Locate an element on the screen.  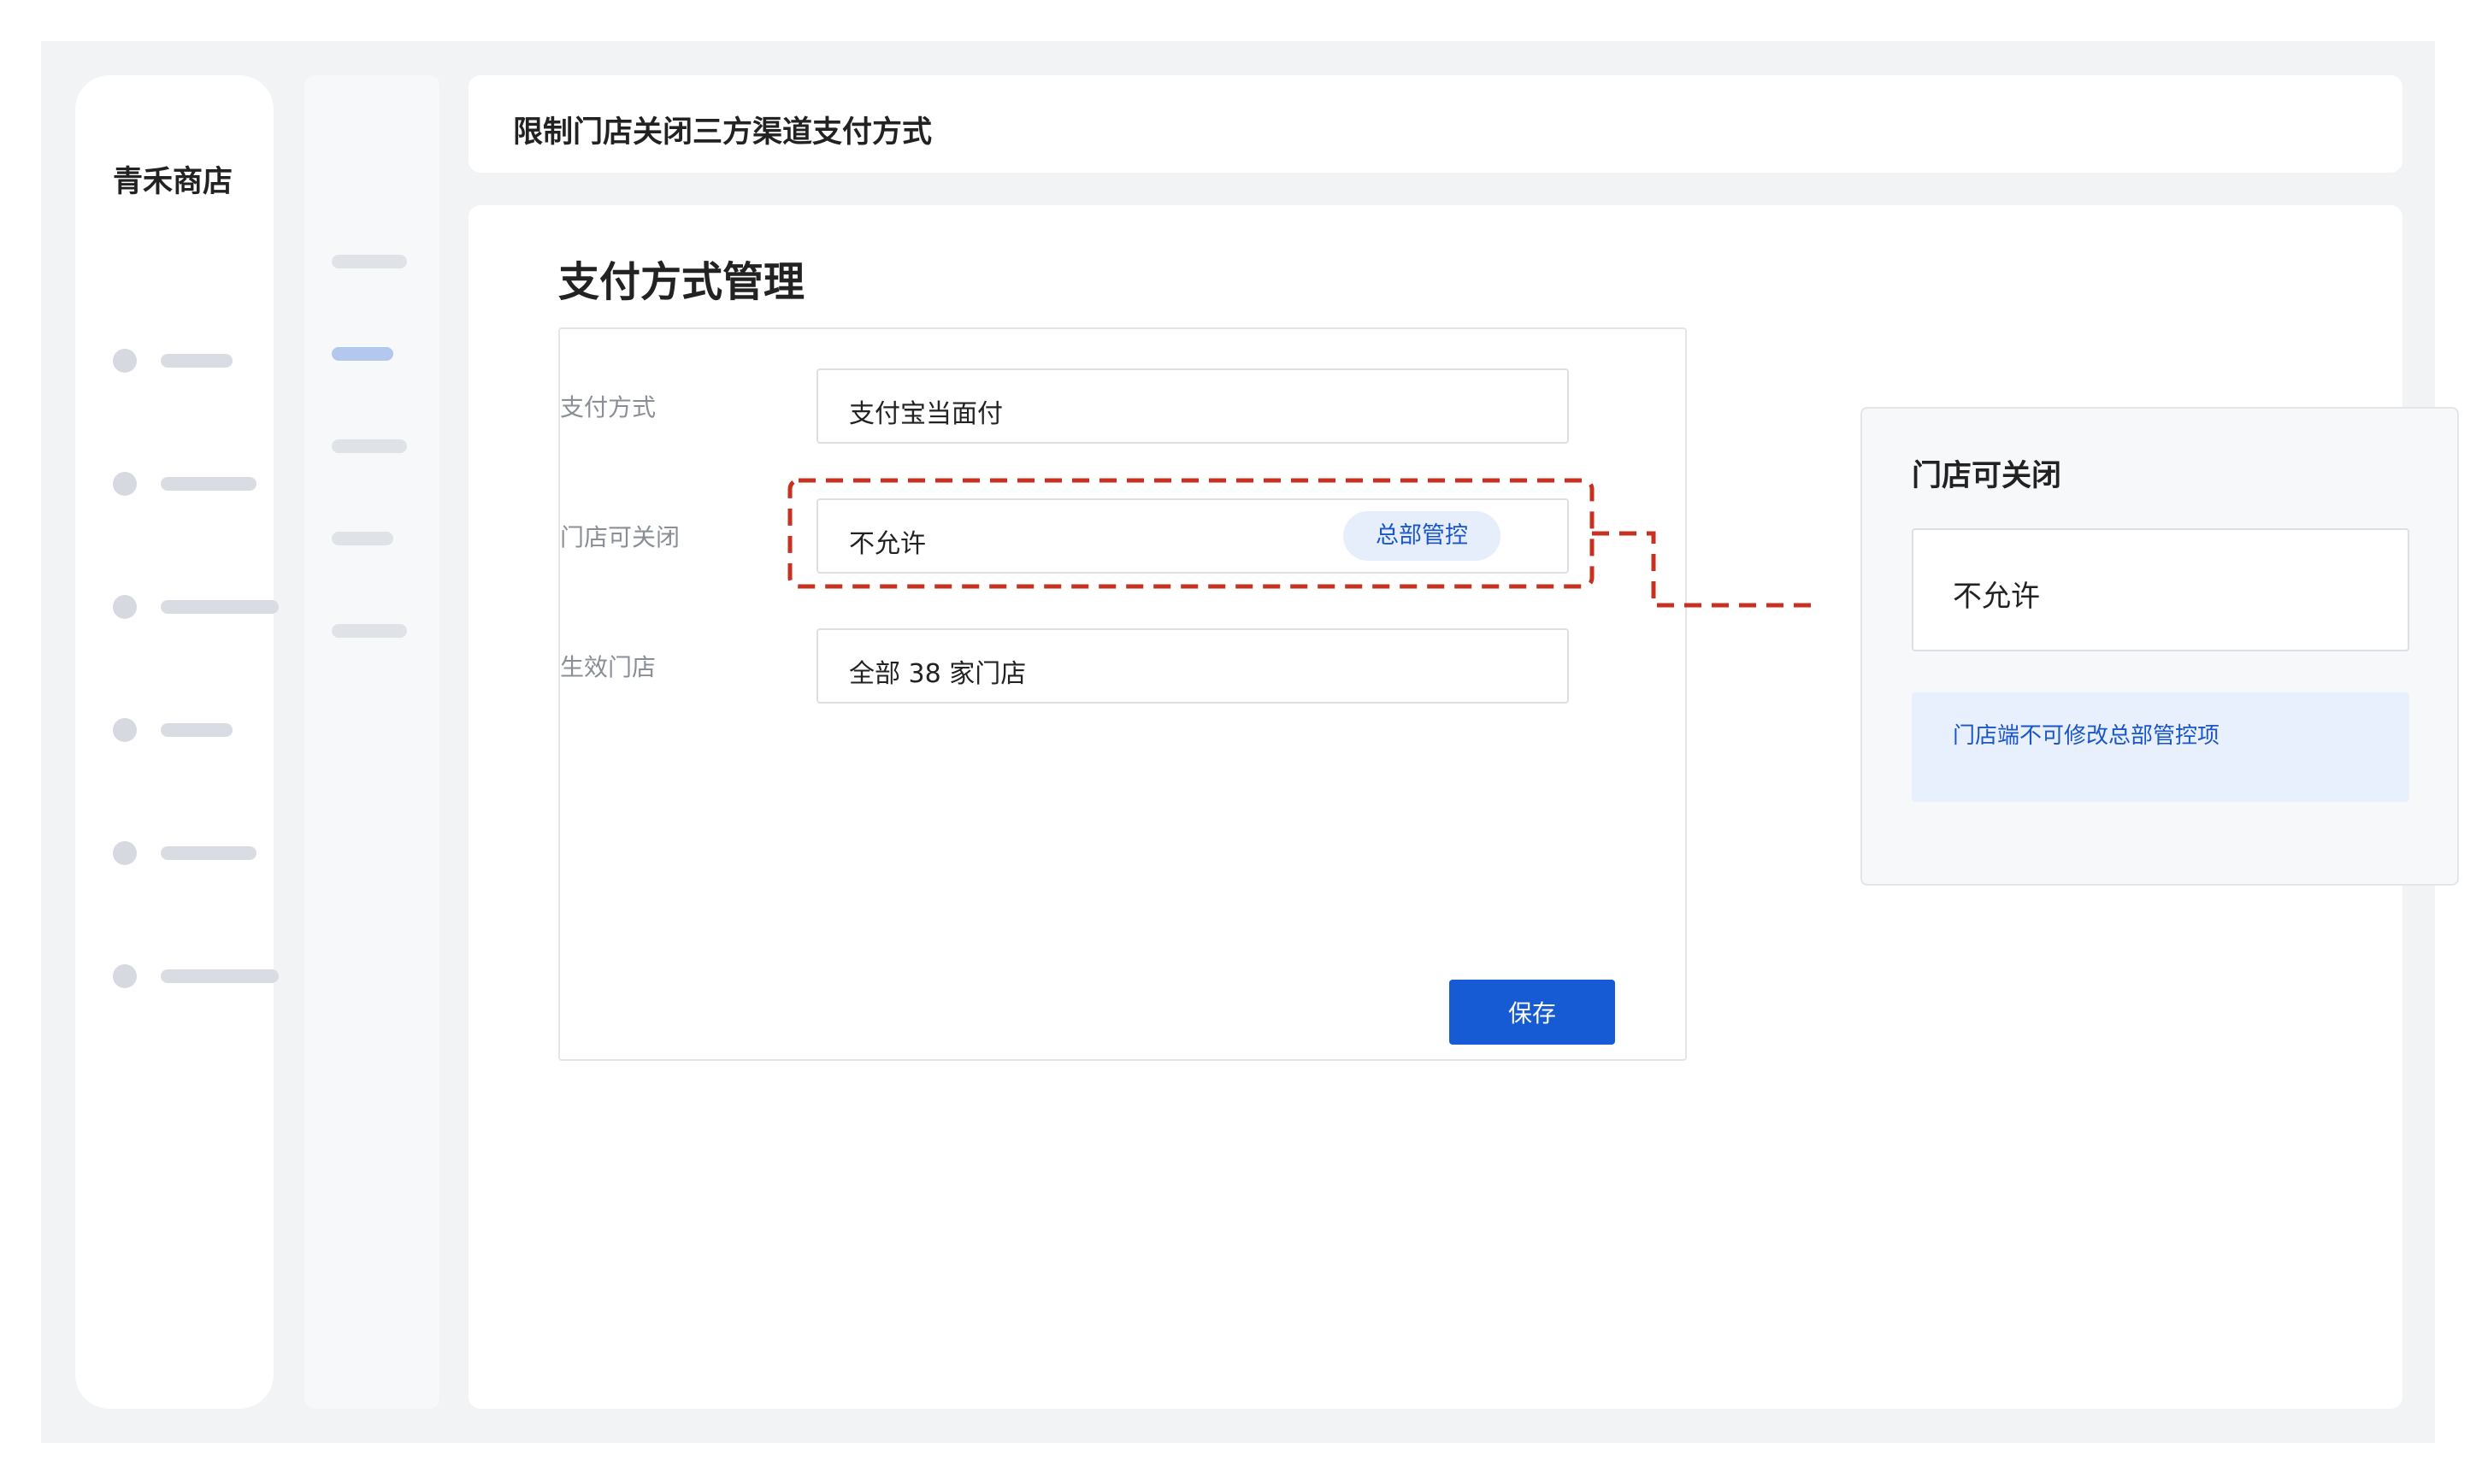
secondary-nav is located at coordinates (371, 742).